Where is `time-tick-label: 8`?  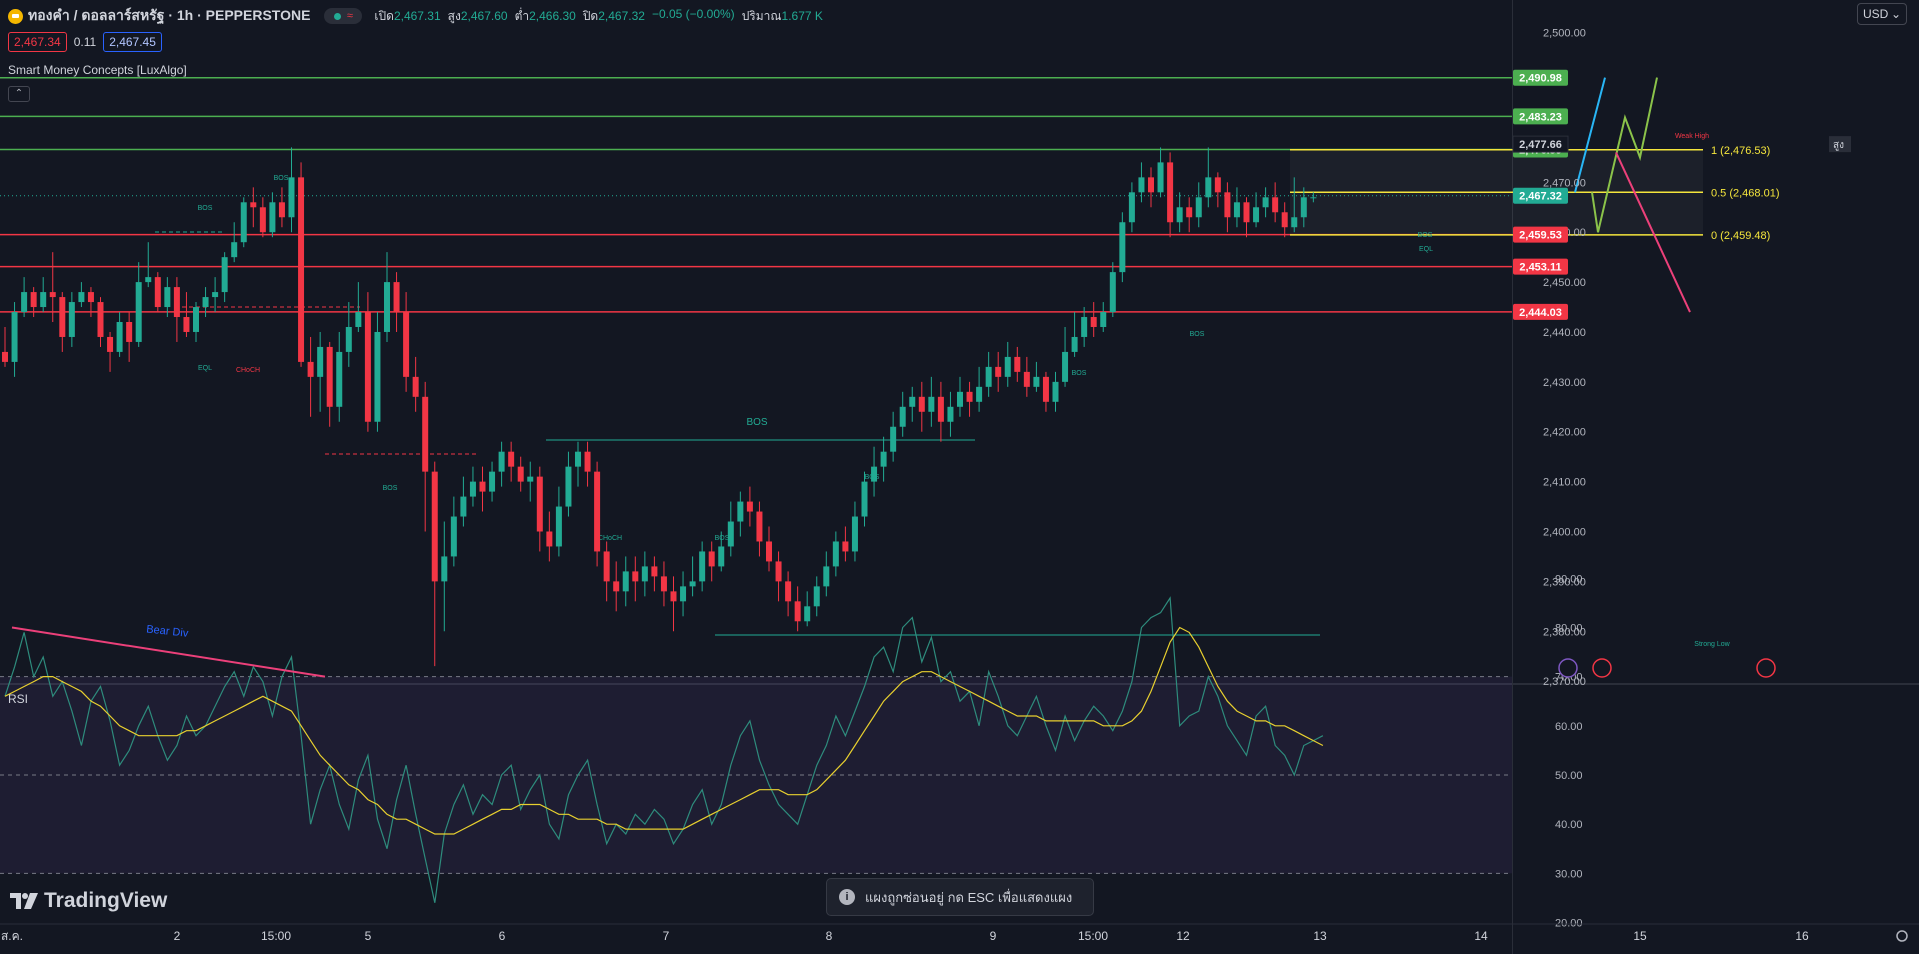
time-tick-label: 8 is located at coordinates (829, 936).